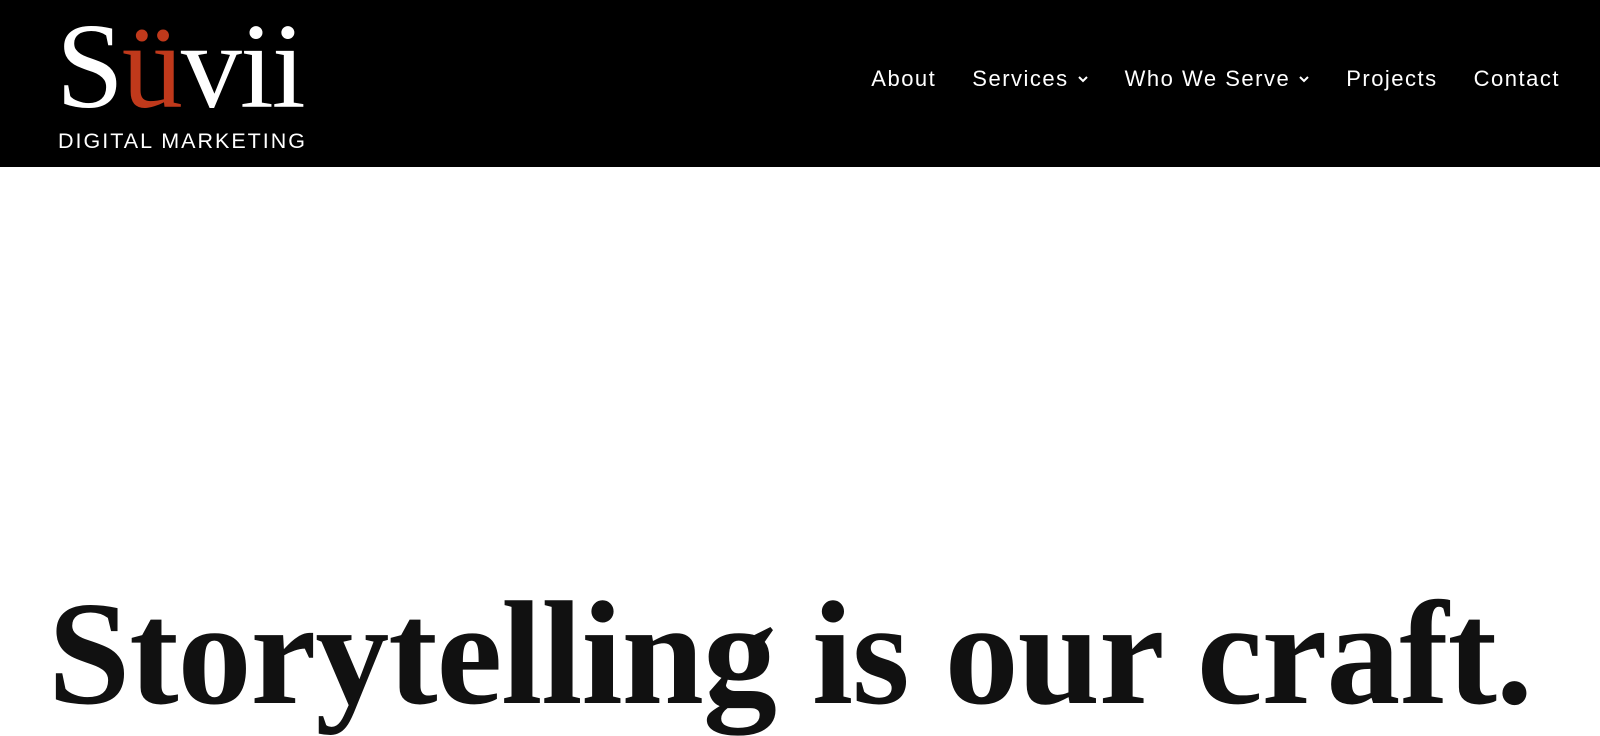 The width and height of the screenshot is (1600, 736). I want to click on logo-wordmark: Süvii, so click(181, 67).